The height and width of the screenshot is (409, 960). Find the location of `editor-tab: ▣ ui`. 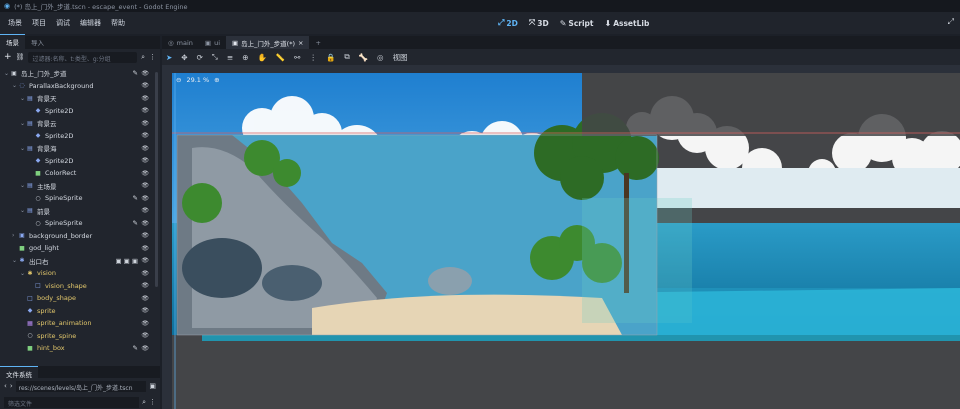

editor-tab: ▣ ui is located at coordinates (212, 42).